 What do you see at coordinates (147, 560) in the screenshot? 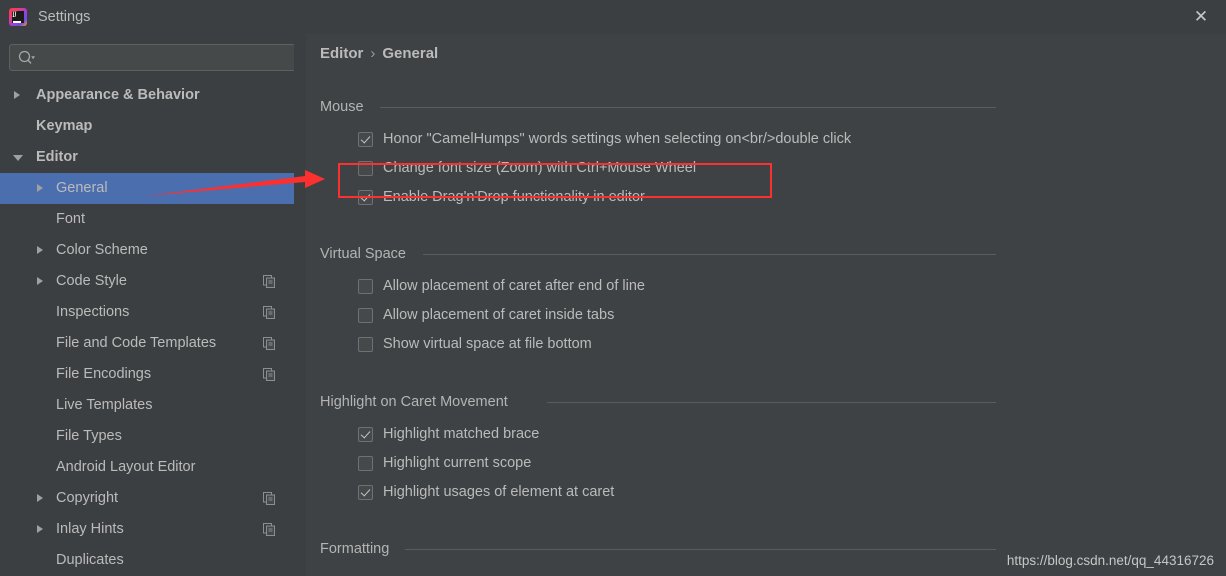
I see `sidebar-item-duplicates: Duplicates` at bounding box center [147, 560].